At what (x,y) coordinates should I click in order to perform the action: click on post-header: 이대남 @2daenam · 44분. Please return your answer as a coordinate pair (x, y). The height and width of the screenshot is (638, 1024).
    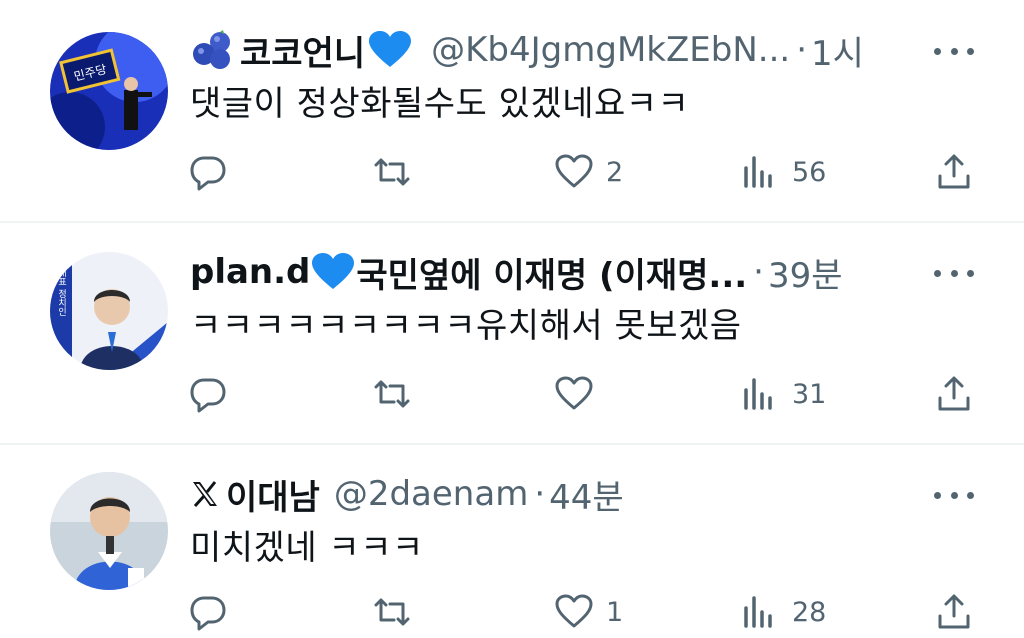
    Looking at the image, I should click on (407, 494).